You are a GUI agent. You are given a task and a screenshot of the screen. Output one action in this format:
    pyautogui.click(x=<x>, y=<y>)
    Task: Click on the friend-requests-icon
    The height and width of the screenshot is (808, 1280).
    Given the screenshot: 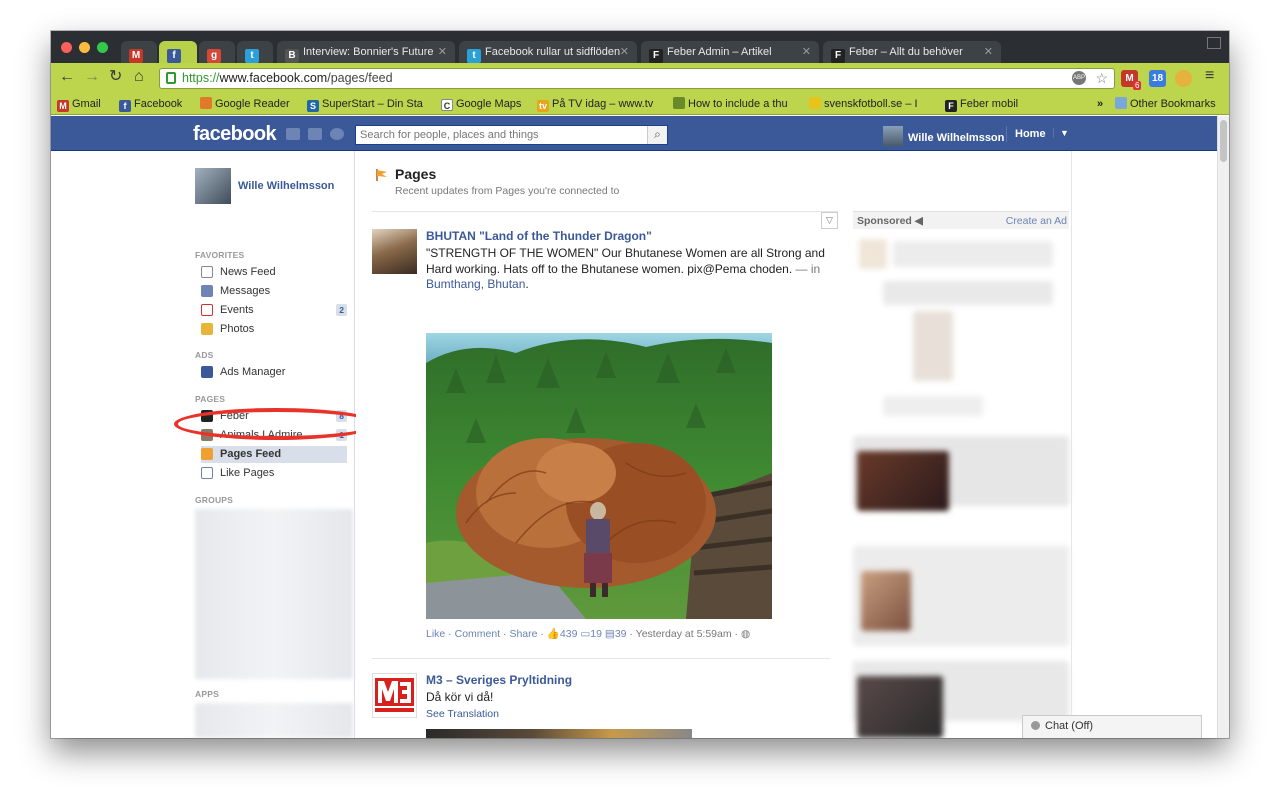 What is the action you would take?
    pyautogui.click(x=293, y=134)
    